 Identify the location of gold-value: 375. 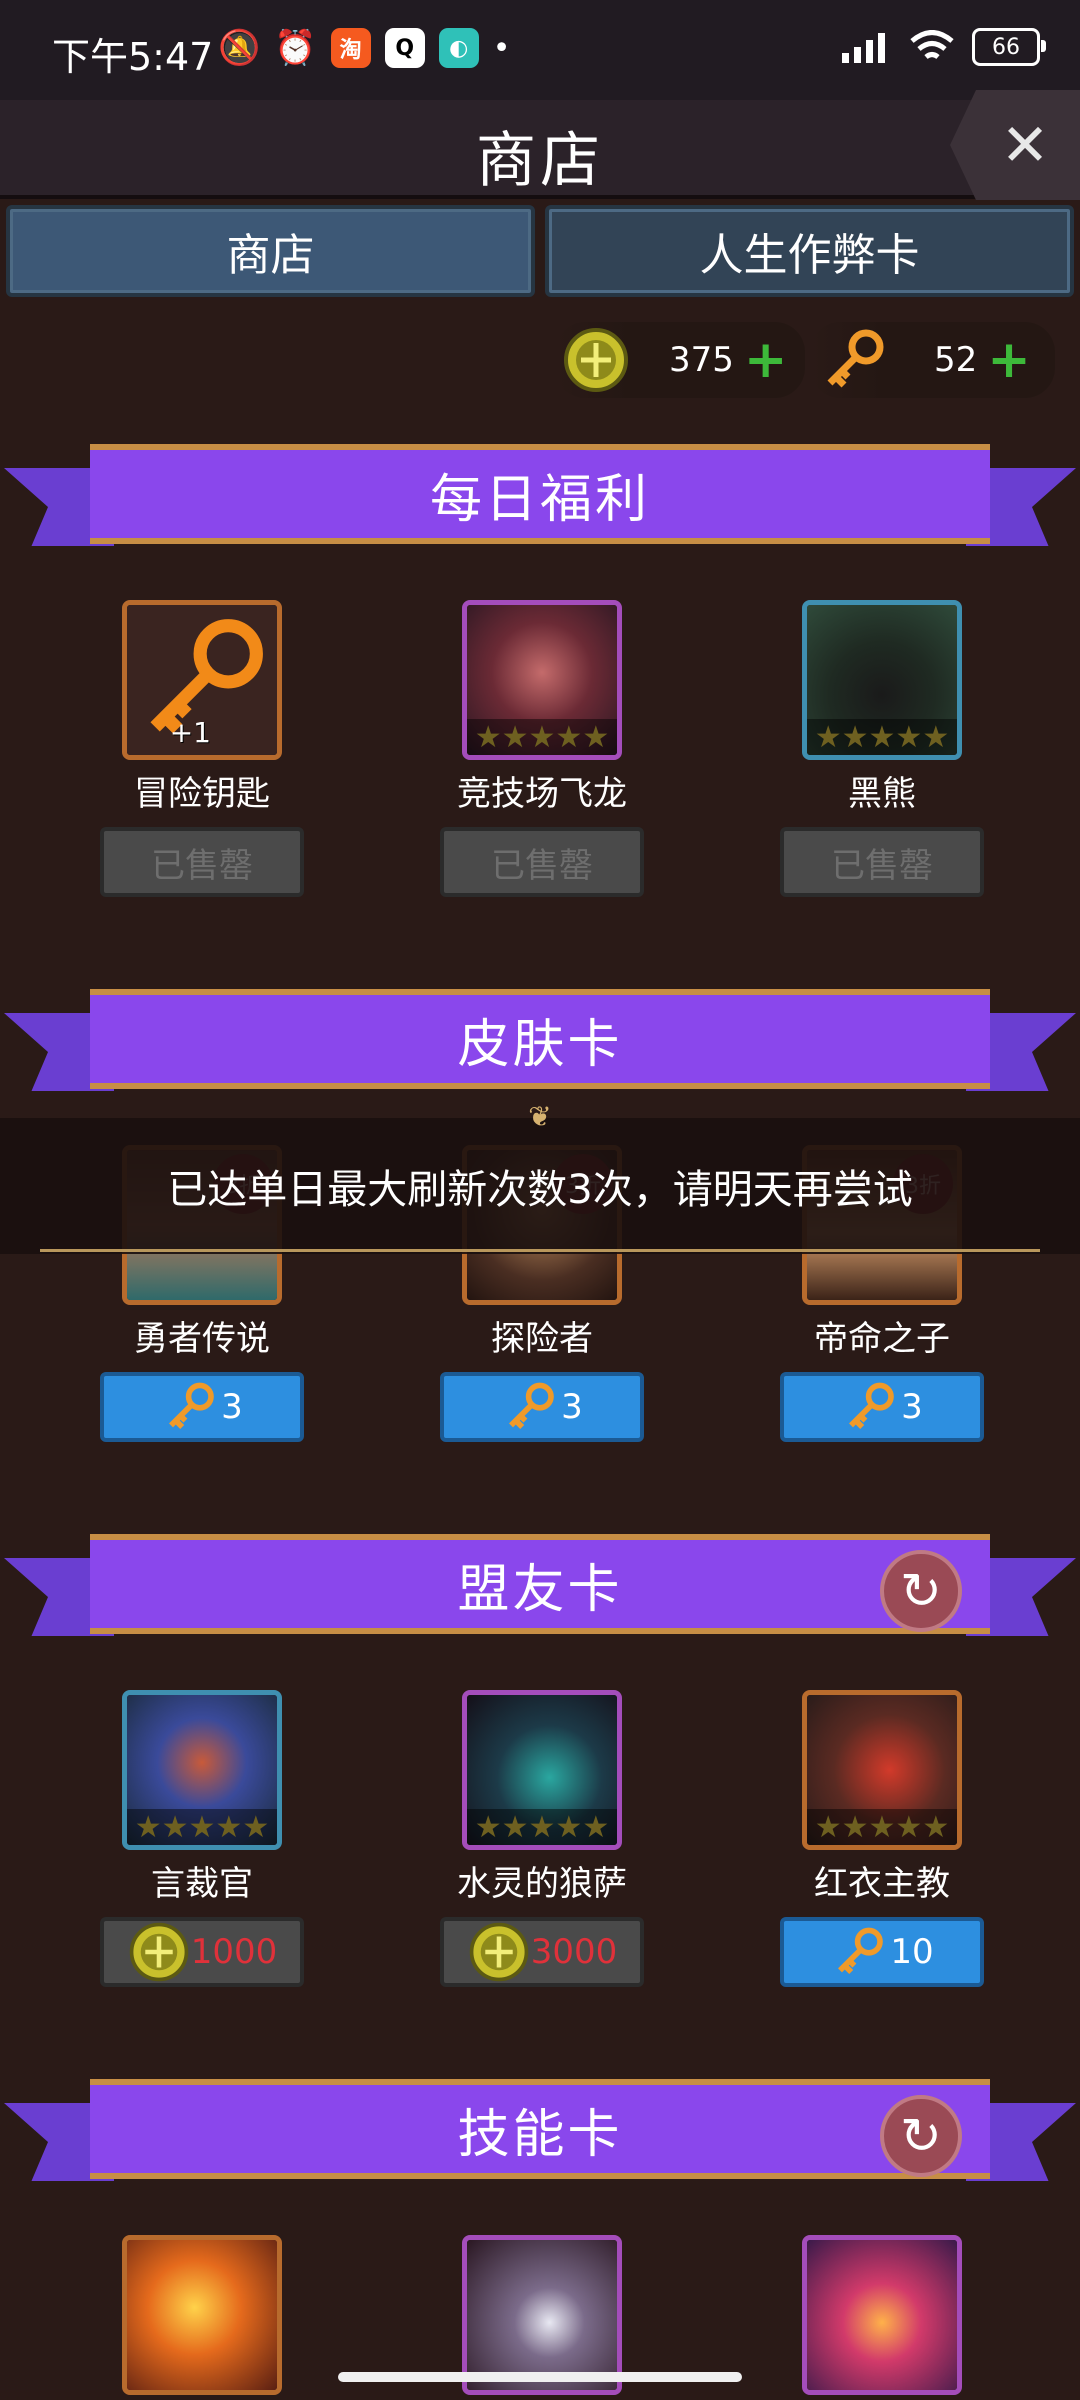
(701, 360).